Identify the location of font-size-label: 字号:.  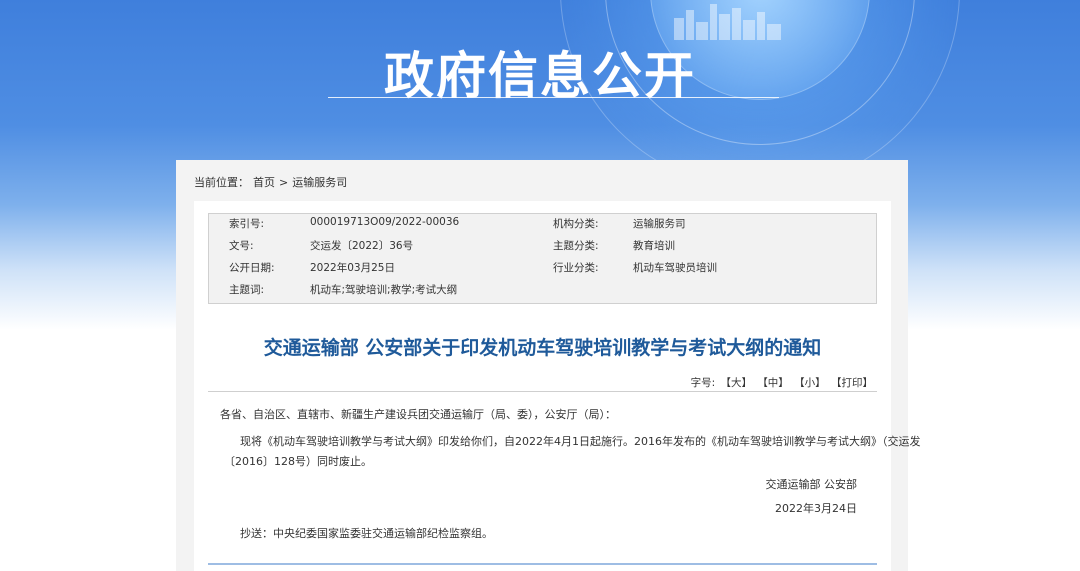
(703, 383).